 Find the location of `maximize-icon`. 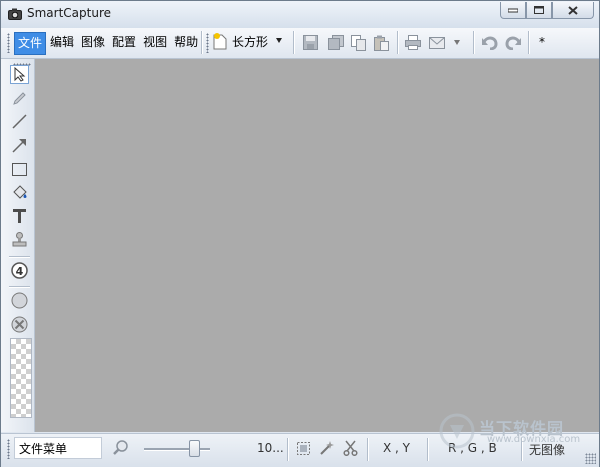

maximize-icon is located at coordinates (539, 10).